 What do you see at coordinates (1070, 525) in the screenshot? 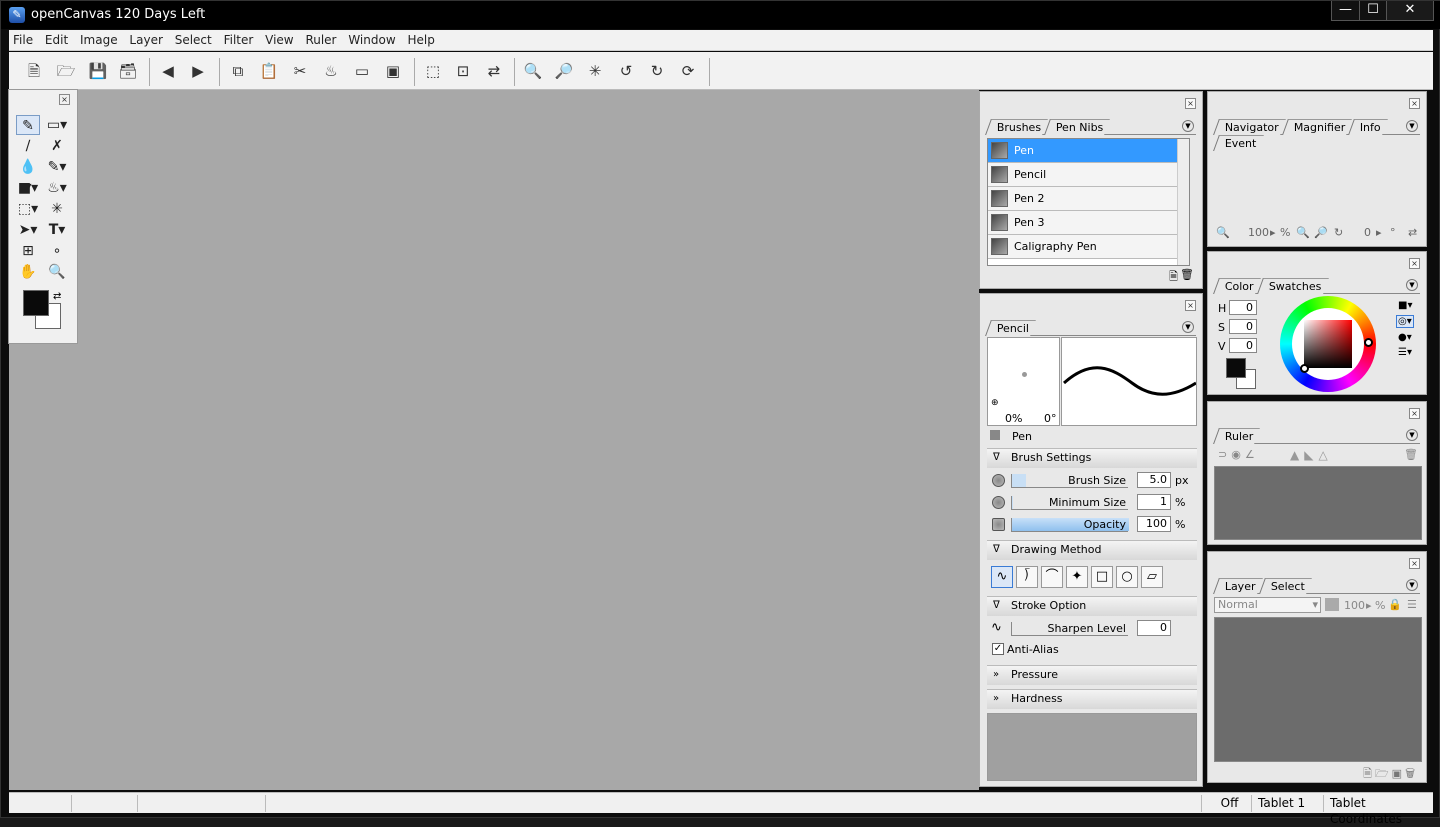
I see `opacity-slider: Opacity` at bounding box center [1070, 525].